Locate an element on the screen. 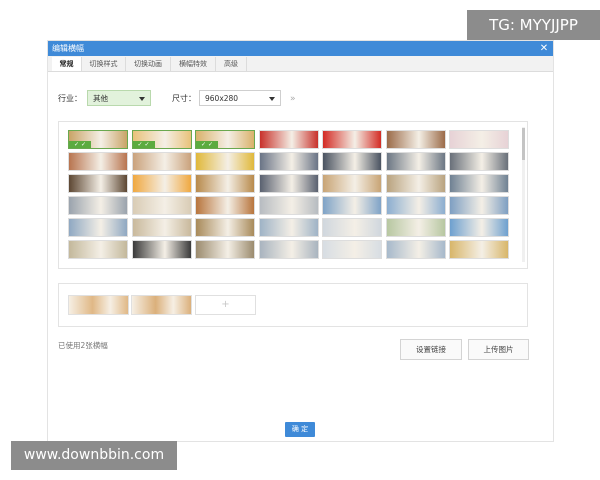 This screenshot has width=600, height=480. dialog-titlebar: 编辑横幅 is located at coordinates (300, 48).